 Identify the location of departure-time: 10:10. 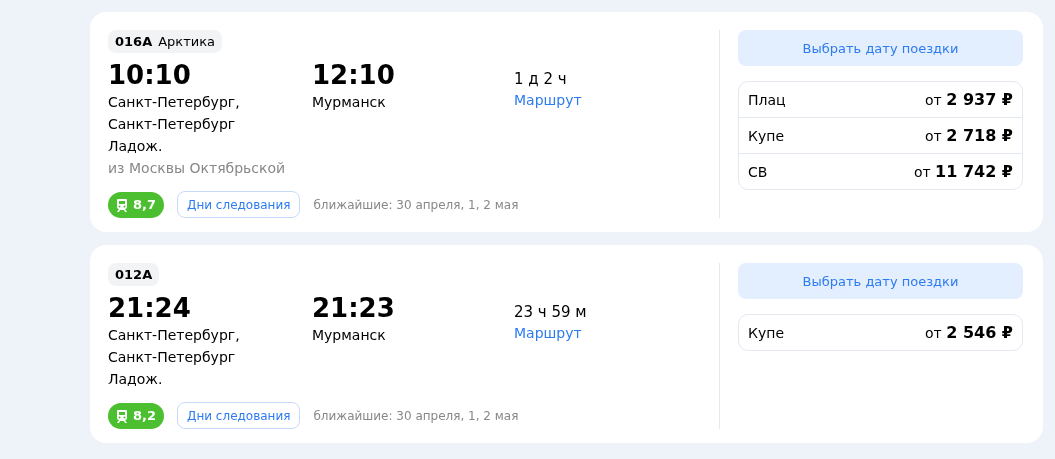
(150, 75).